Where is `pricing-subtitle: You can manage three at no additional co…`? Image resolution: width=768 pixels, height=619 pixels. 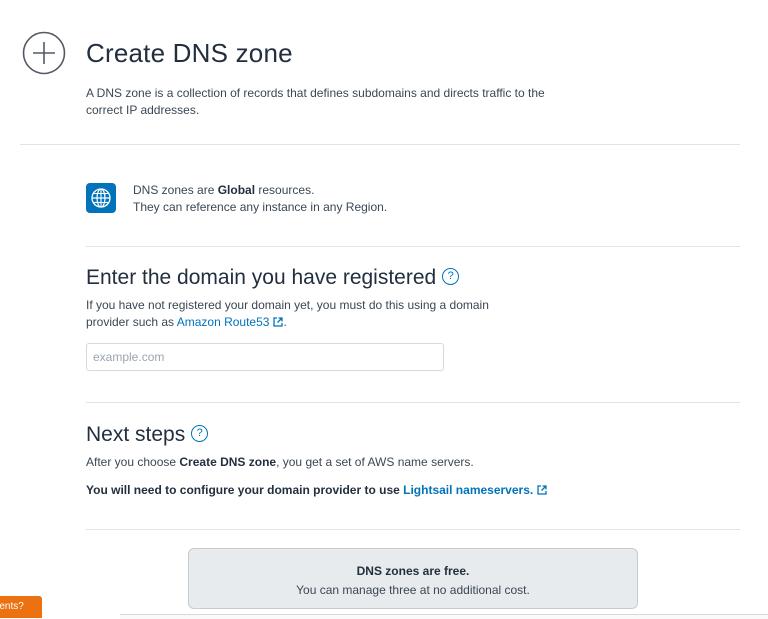 pricing-subtitle: You can manage three at no additional co… is located at coordinates (413, 590).